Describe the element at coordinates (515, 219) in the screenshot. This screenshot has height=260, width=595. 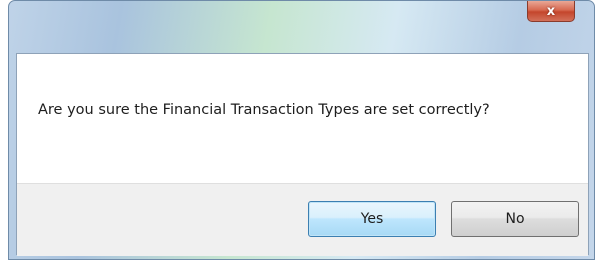
I see `no-button: No` at that location.